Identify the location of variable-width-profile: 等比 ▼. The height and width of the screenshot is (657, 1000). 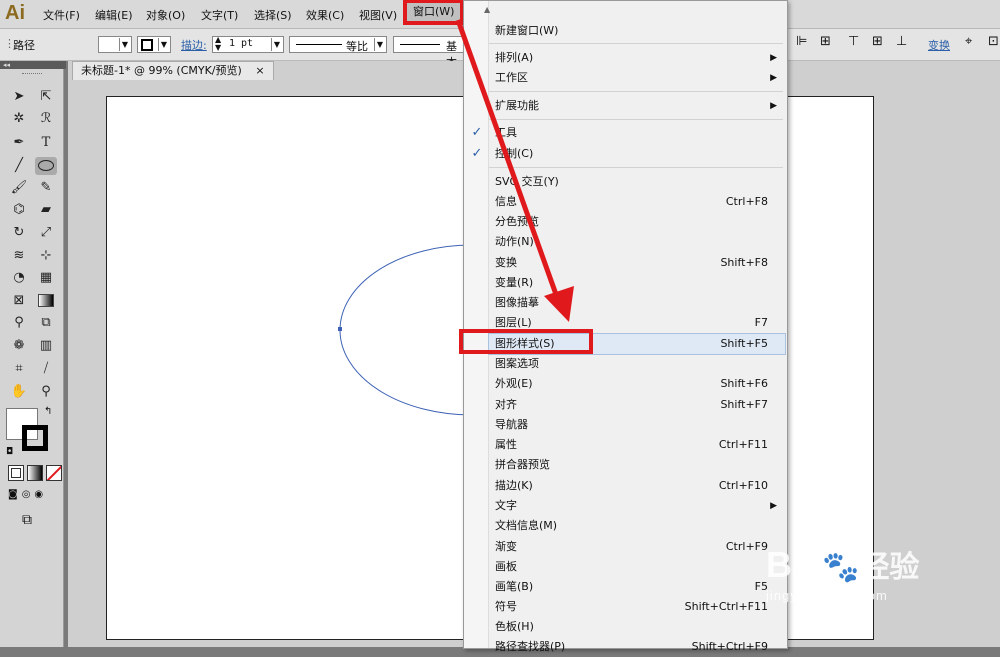
(338, 44).